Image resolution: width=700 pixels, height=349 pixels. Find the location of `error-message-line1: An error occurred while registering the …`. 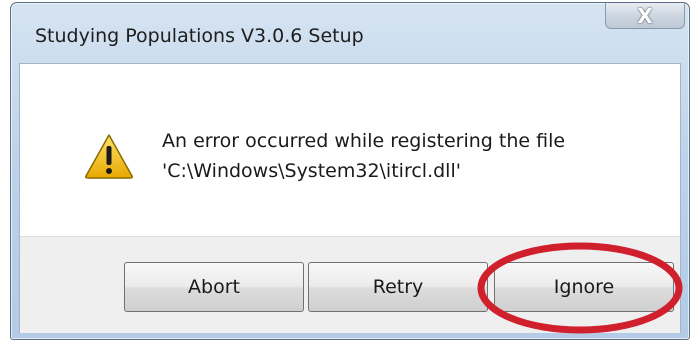

error-message-line1: An error occurred while registering the … is located at coordinates (364, 141).